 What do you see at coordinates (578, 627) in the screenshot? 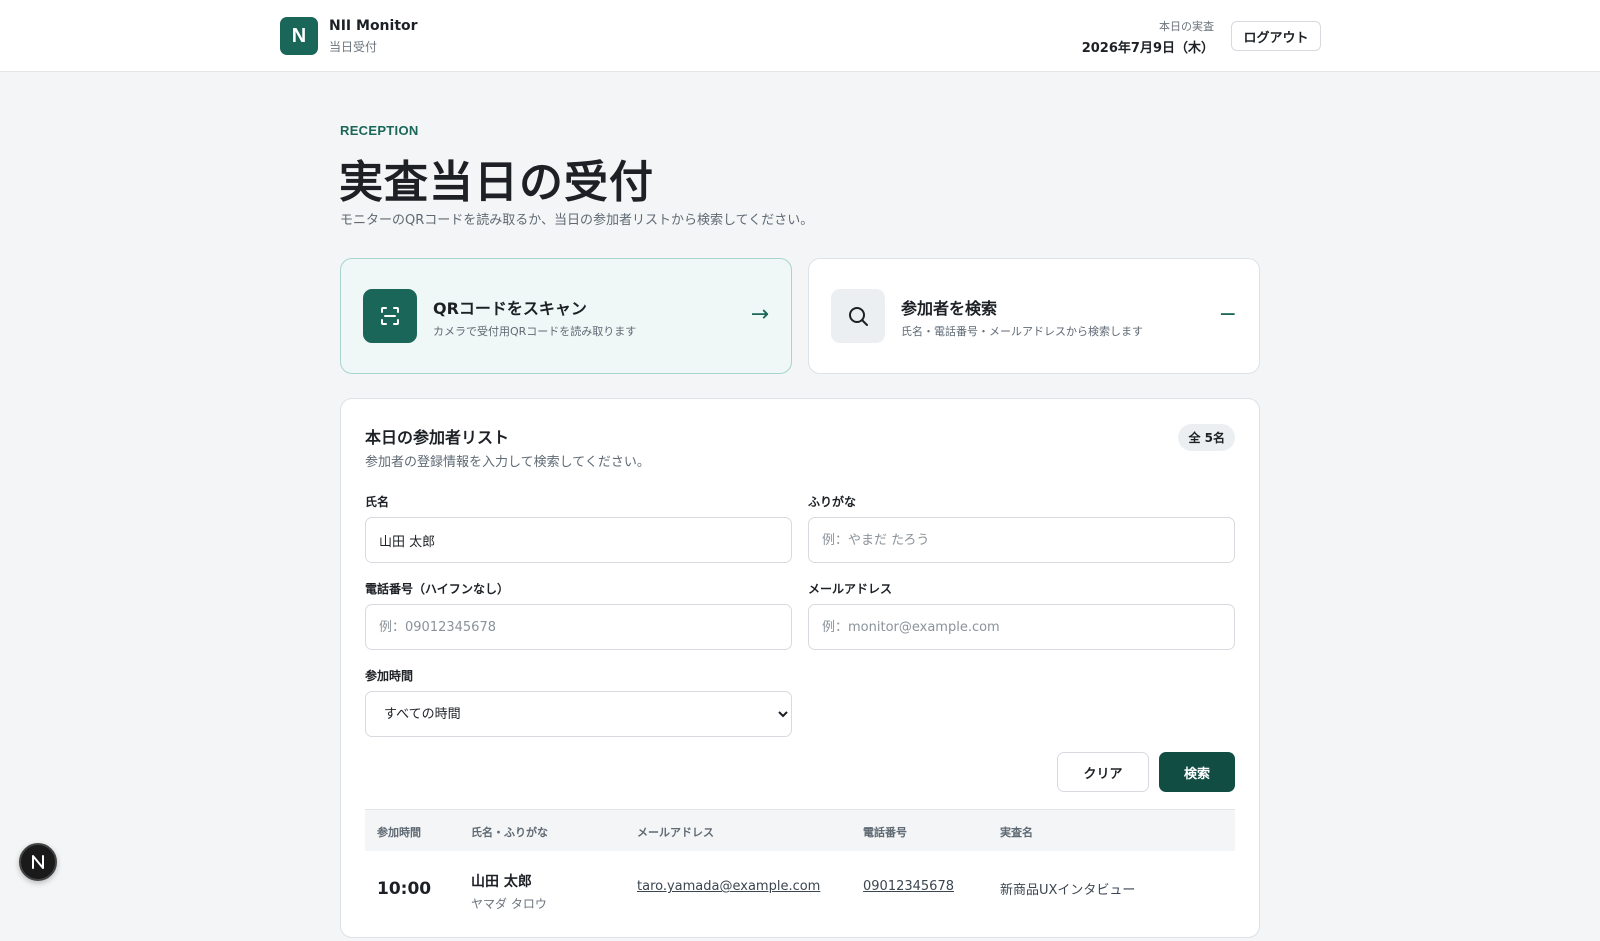
I see `phone-input` at bounding box center [578, 627].